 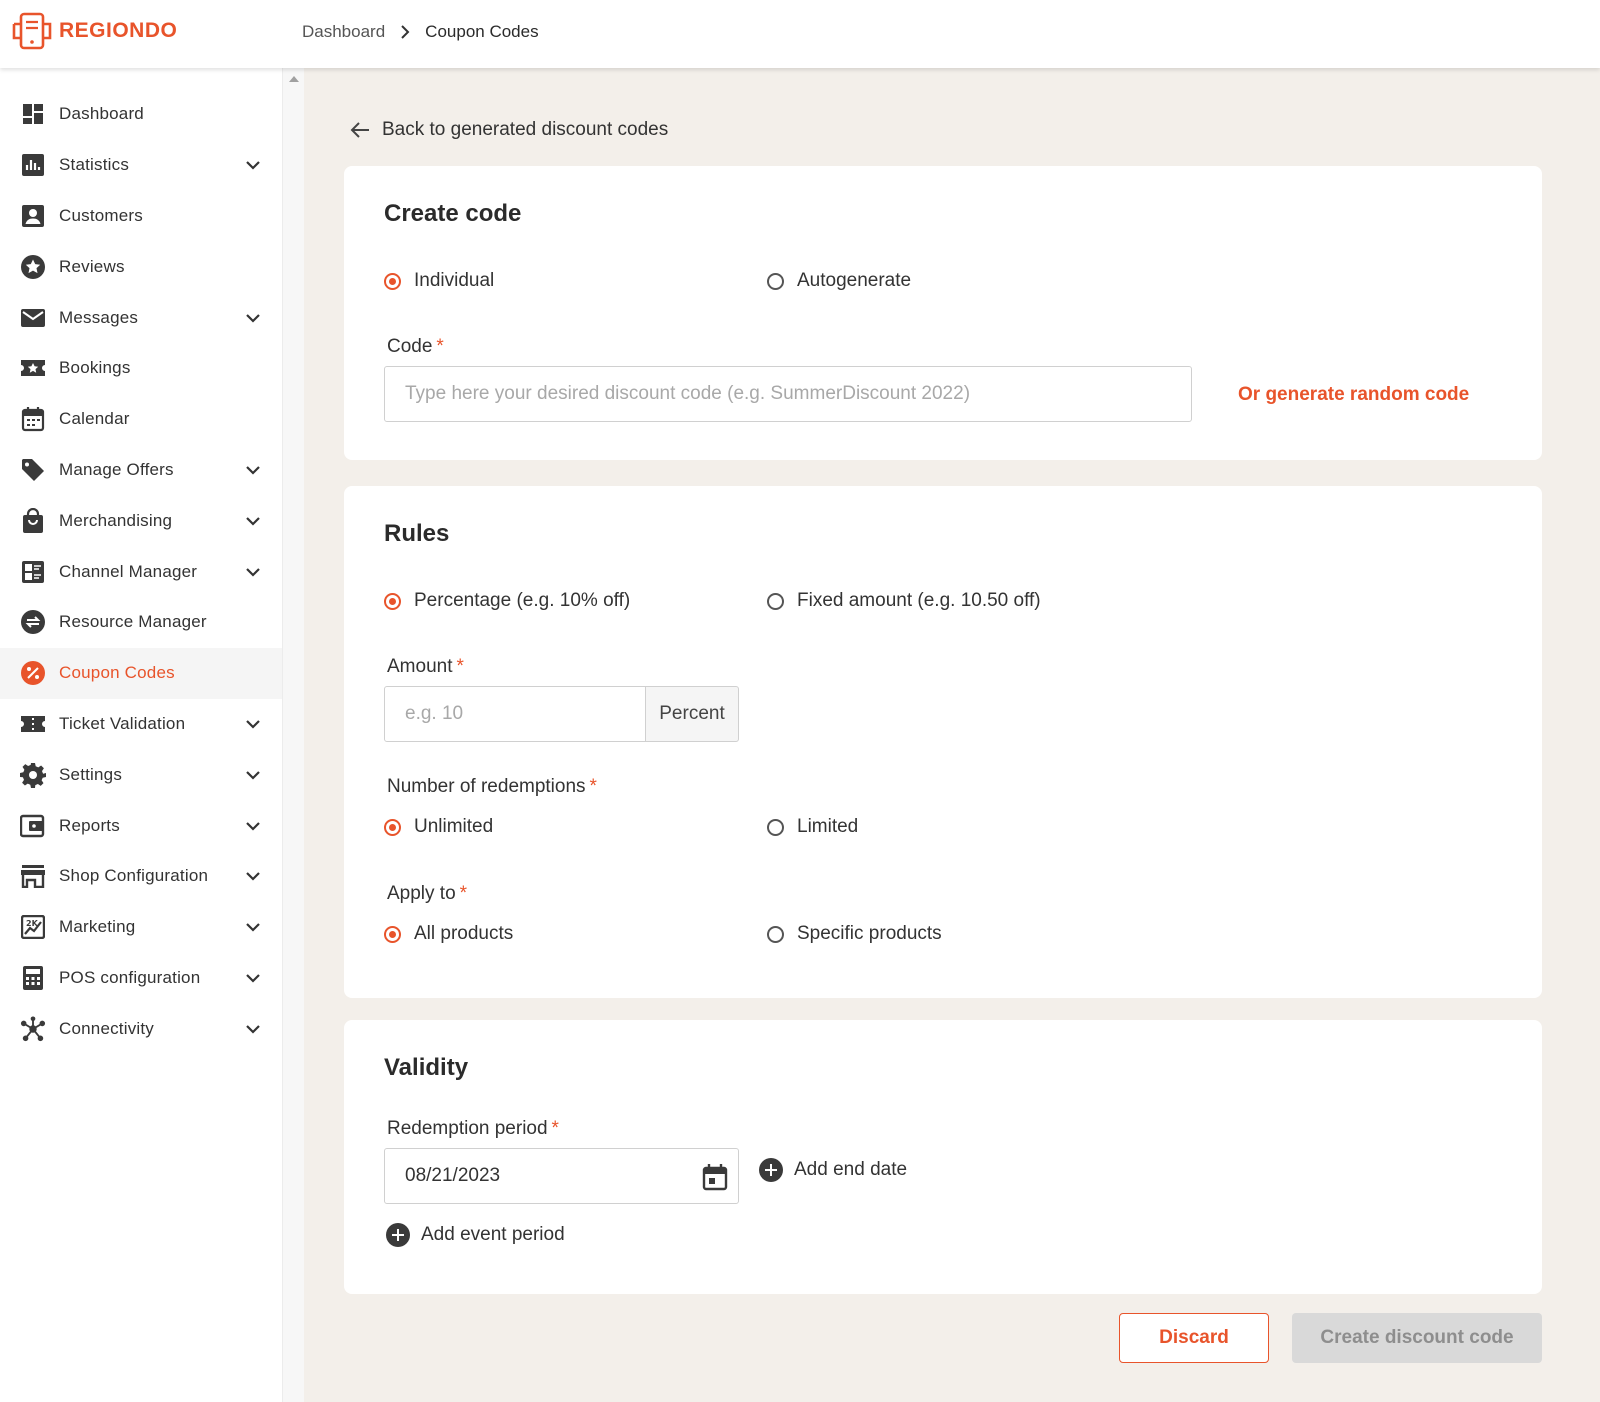 I want to click on amount-label: Amount *, so click(x=425, y=667).